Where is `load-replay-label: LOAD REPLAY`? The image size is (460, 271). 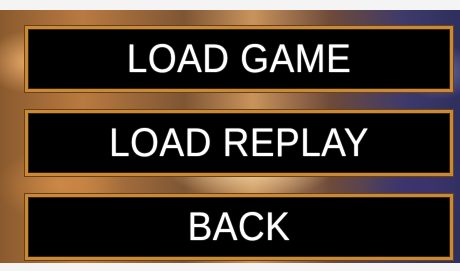 load-replay-label: LOAD REPLAY is located at coordinates (239, 142).